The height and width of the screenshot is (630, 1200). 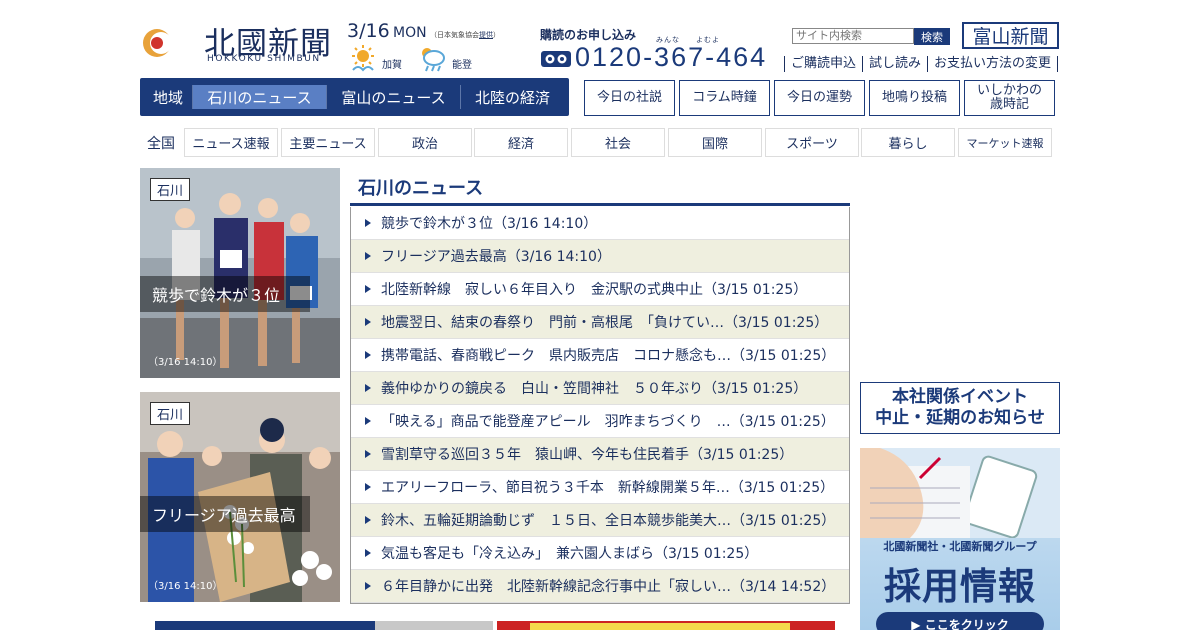 What do you see at coordinates (489, 224) in the screenshot?
I see `news-item-text: 競歩で鈴木が３位（3/16 14:10）` at bounding box center [489, 224].